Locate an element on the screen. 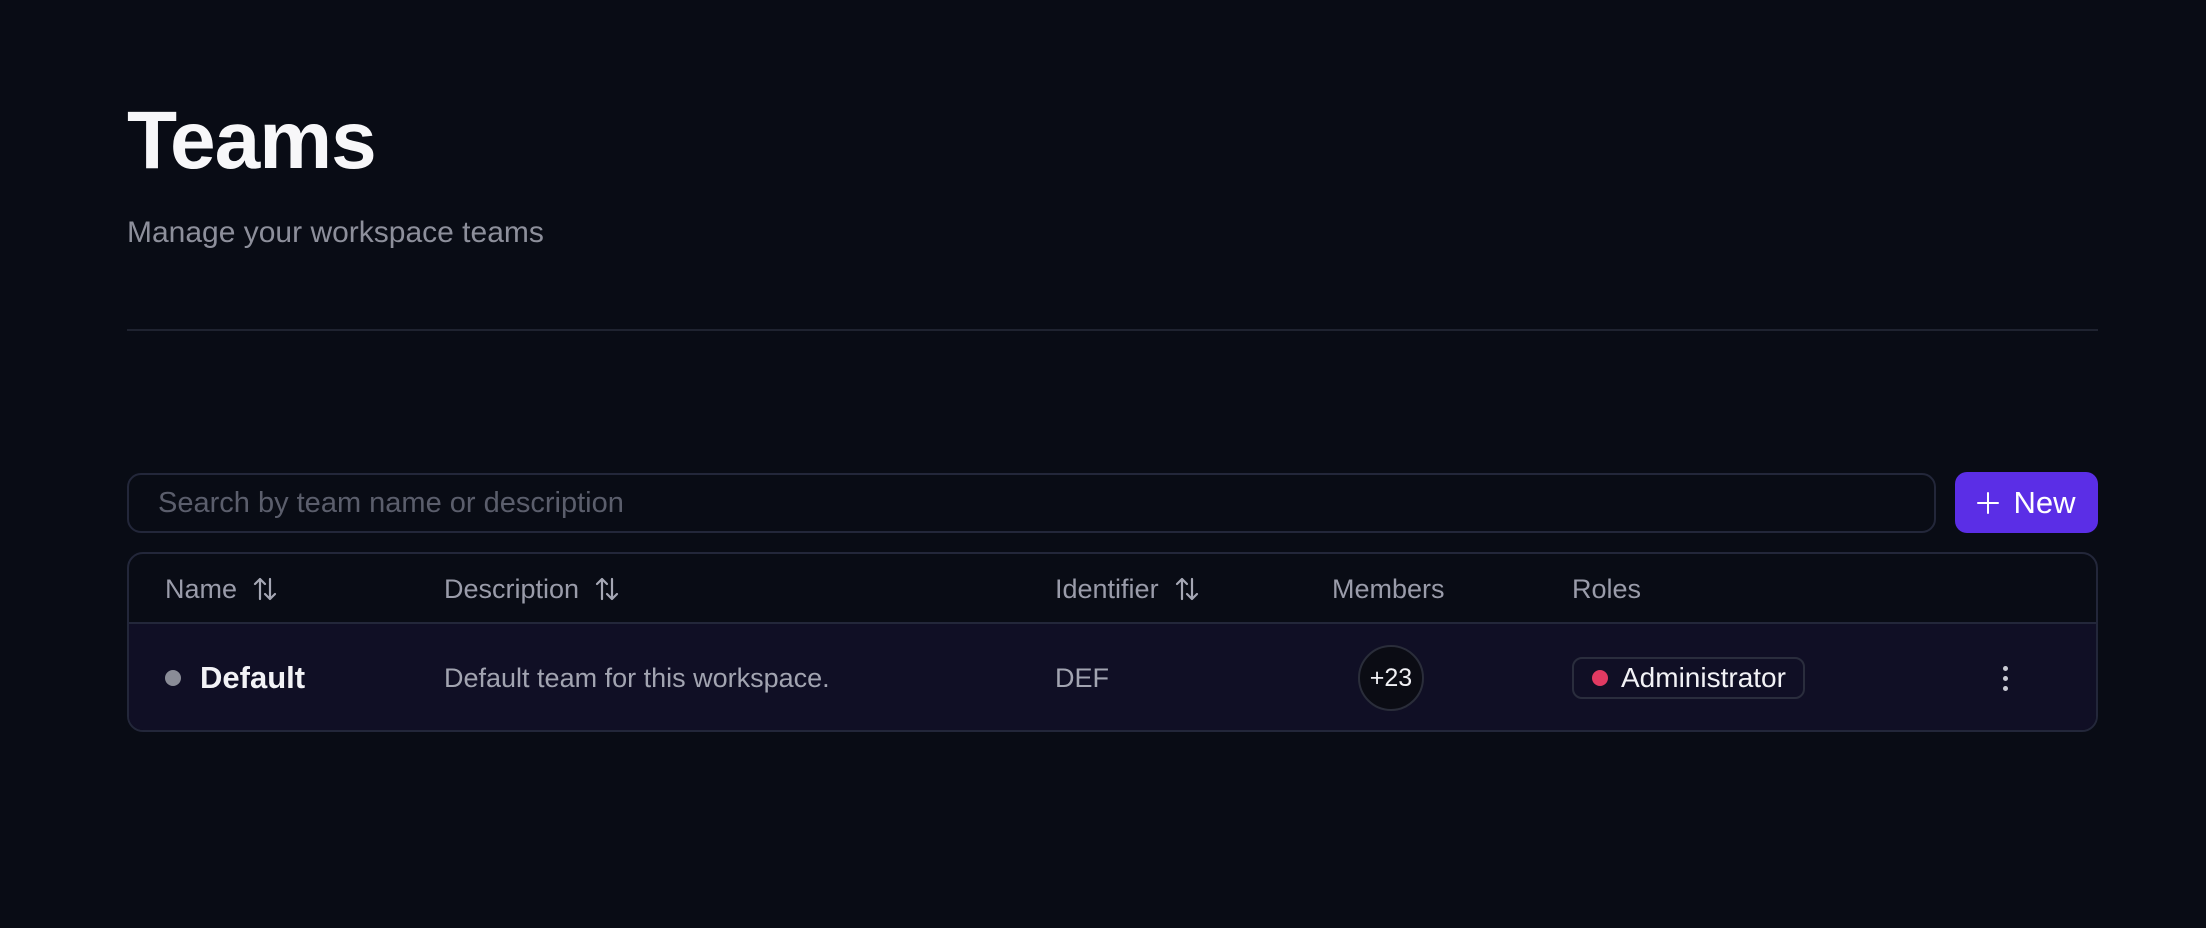 This screenshot has height=928, width=2206. search-field is located at coordinates (1031, 503).